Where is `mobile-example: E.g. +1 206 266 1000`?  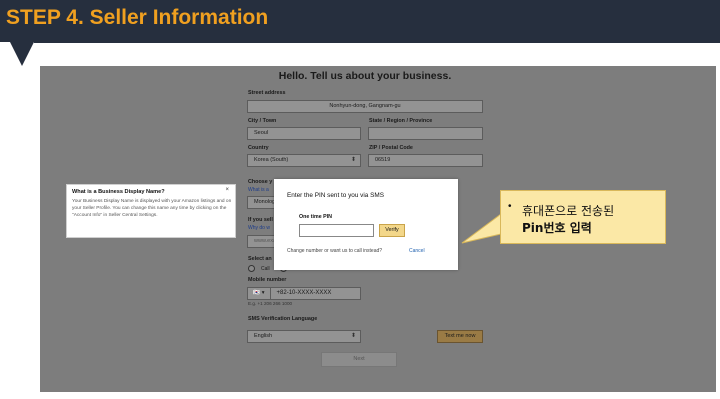 mobile-example: E.g. +1 206 266 1000 is located at coordinates (270, 303).